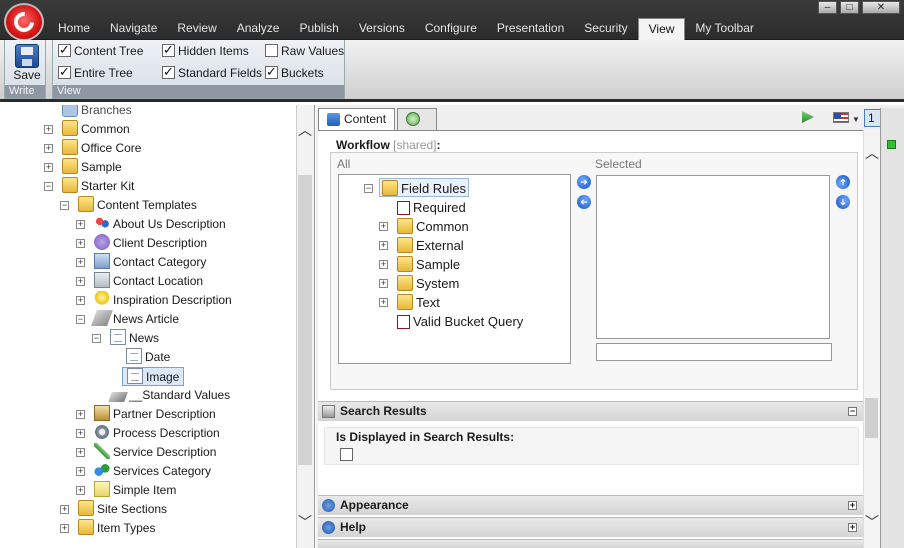  I want to click on tree-item-sample: Sample, so click(92, 167).